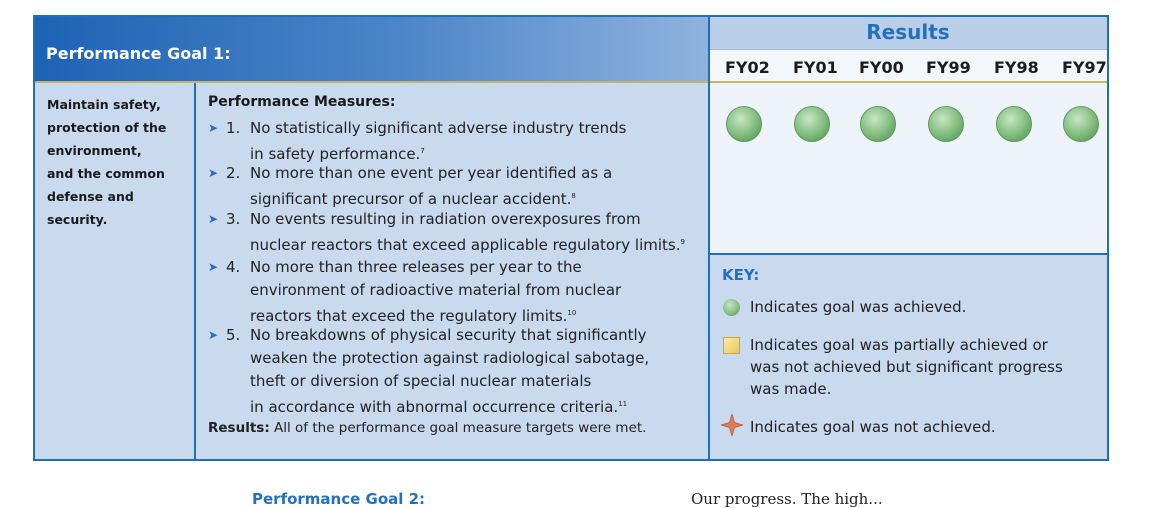  What do you see at coordinates (741, 275) in the screenshot?
I see `key-title: KEY:` at bounding box center [741, 275].